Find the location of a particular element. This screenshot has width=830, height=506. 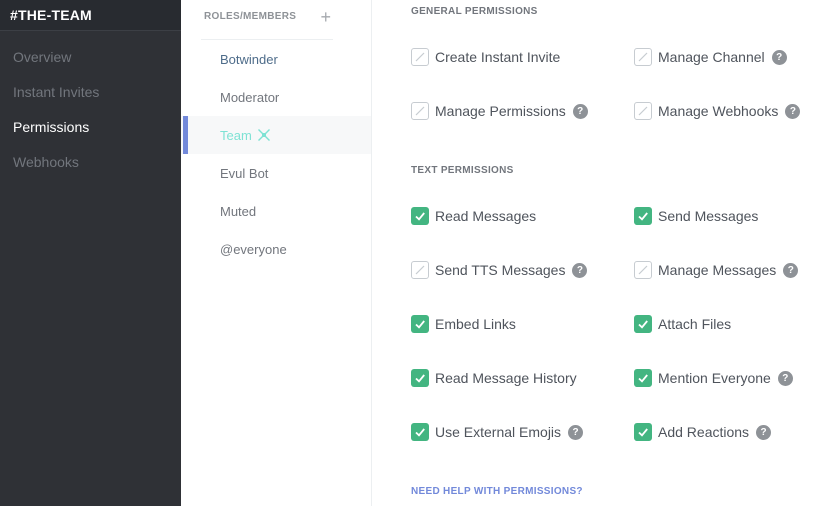

perm-label: Send TTS Messages is located at coordinates (500, 270).